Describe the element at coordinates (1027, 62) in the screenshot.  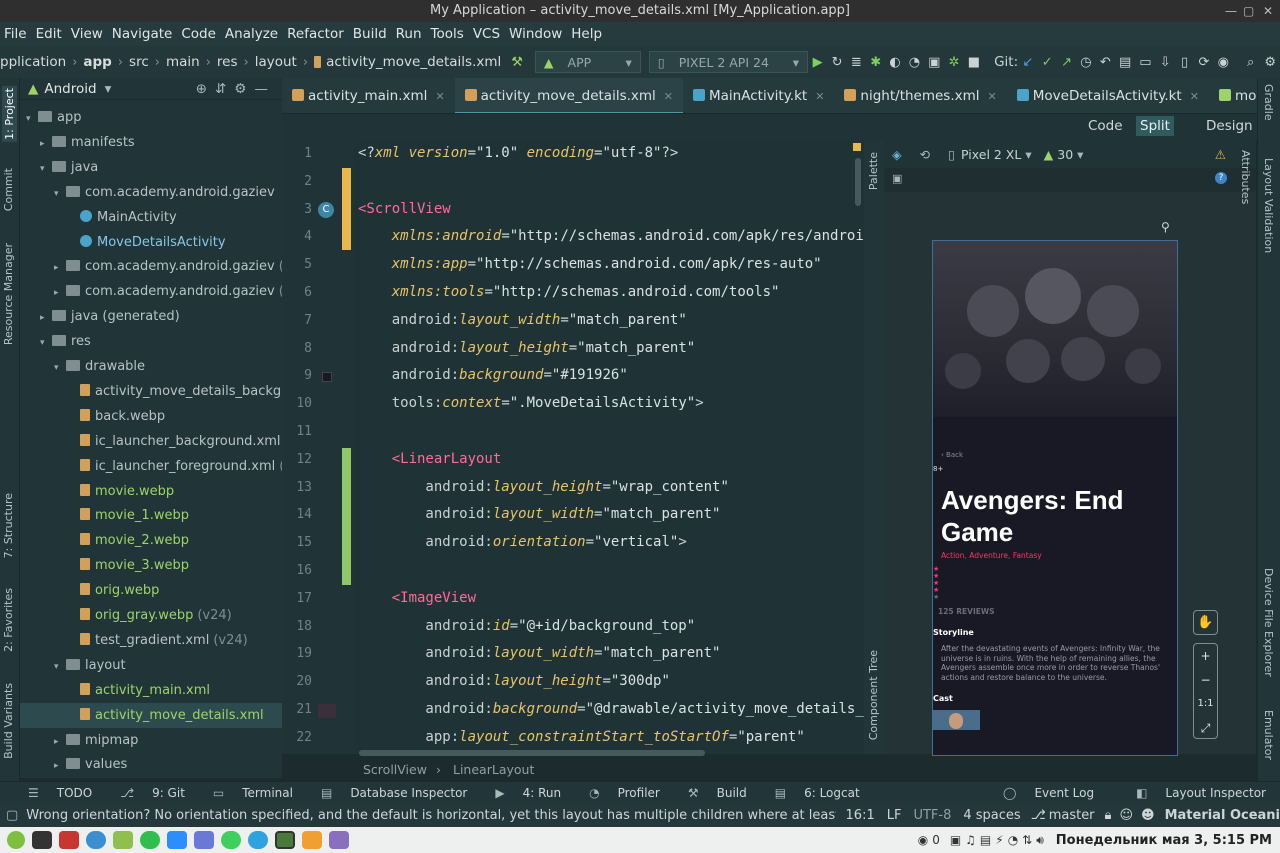
I see `git-update-icon: ↙` at that location.